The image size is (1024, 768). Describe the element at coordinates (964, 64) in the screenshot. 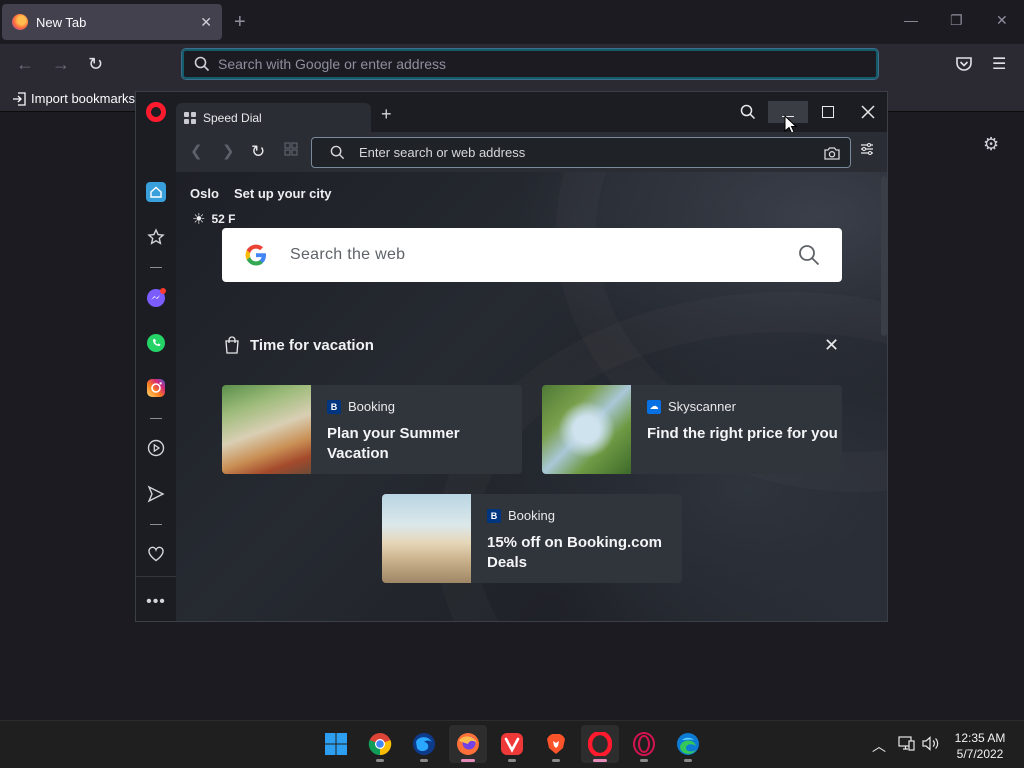

I see `pocket-icon` at that location.